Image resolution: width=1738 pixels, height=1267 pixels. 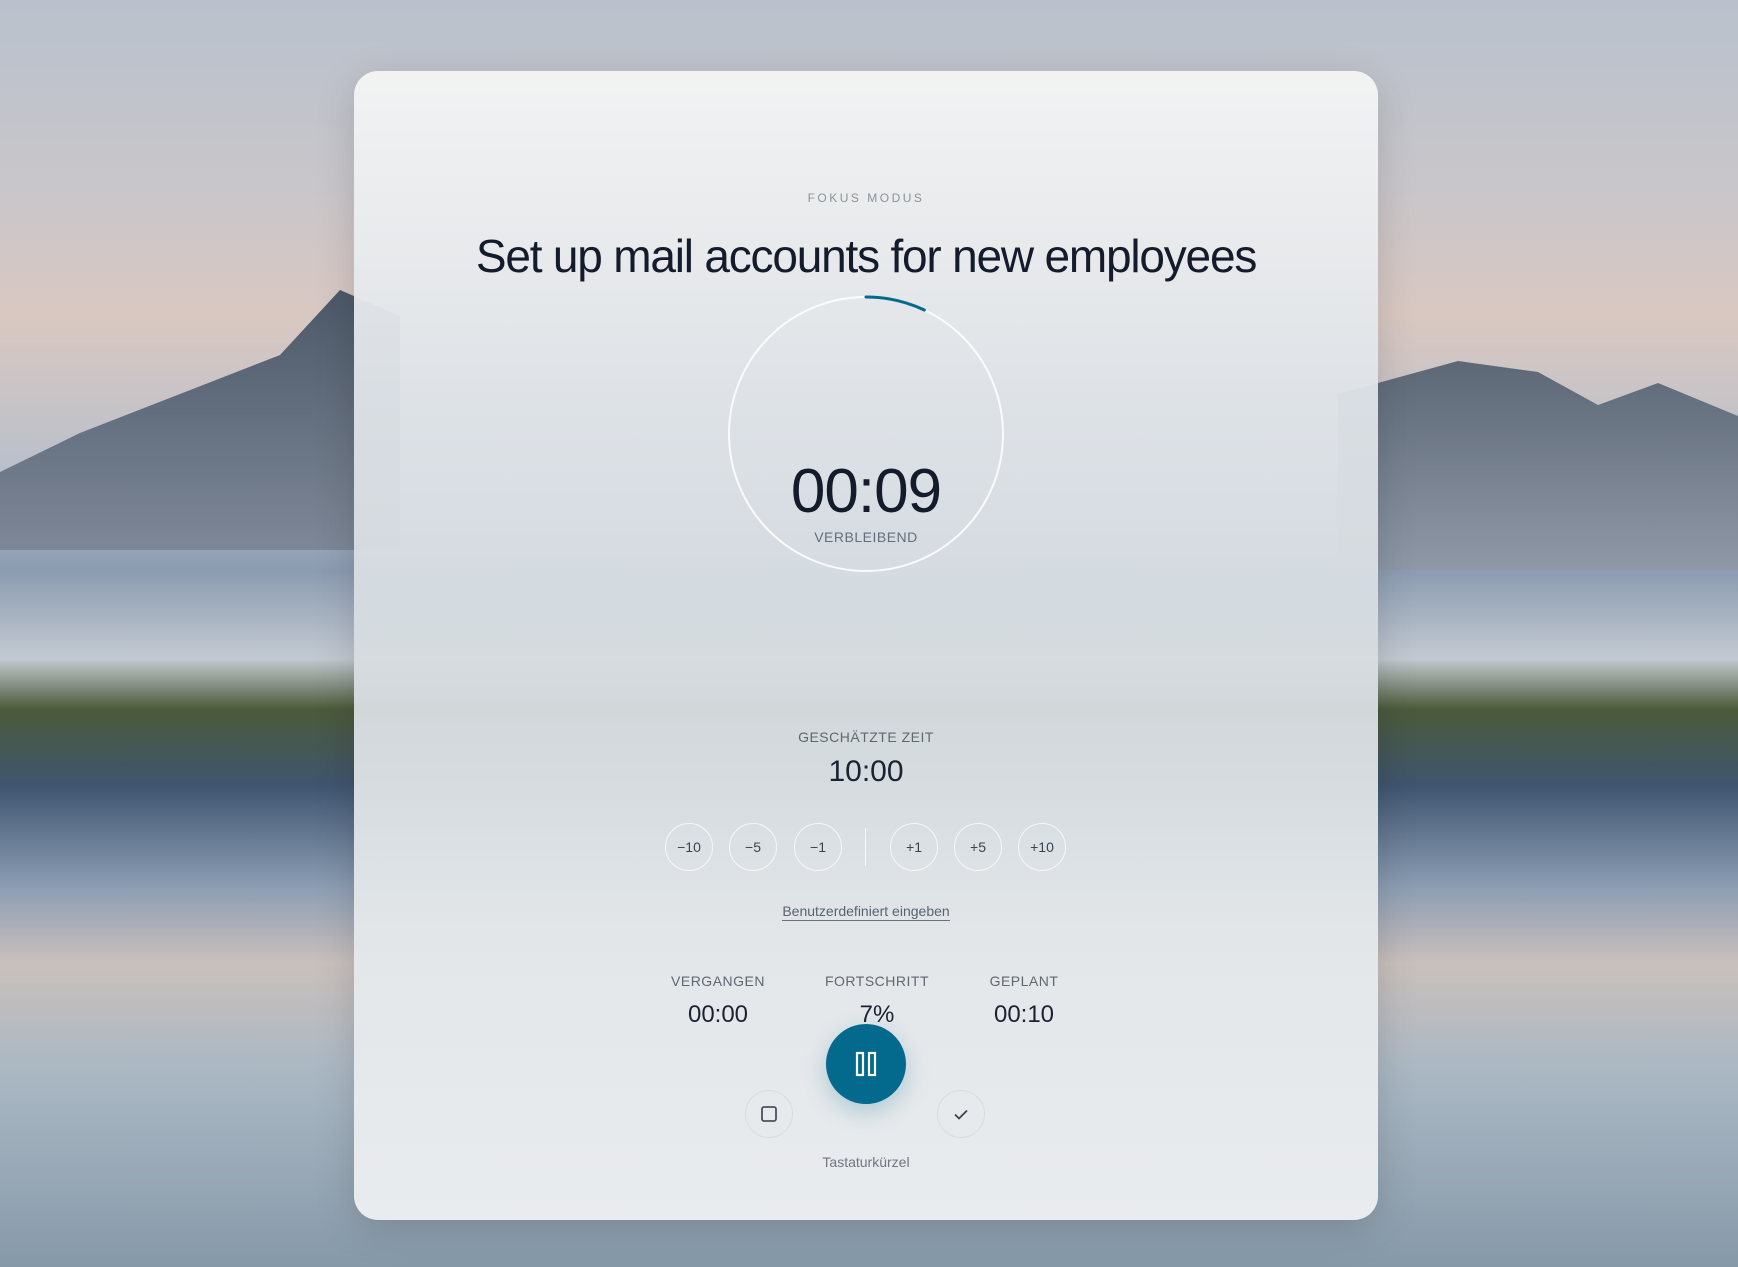 What do you see at coordinates (818, 847) in the screenshot?
I see `minus-1-button: −1` at bounding box center [818, 847].